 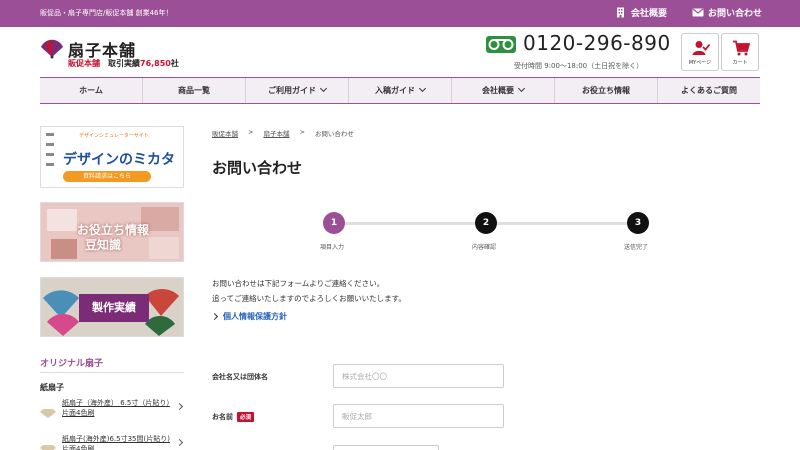 I want to click on step-label-3: 送信完了, so click(x=636, y=247).